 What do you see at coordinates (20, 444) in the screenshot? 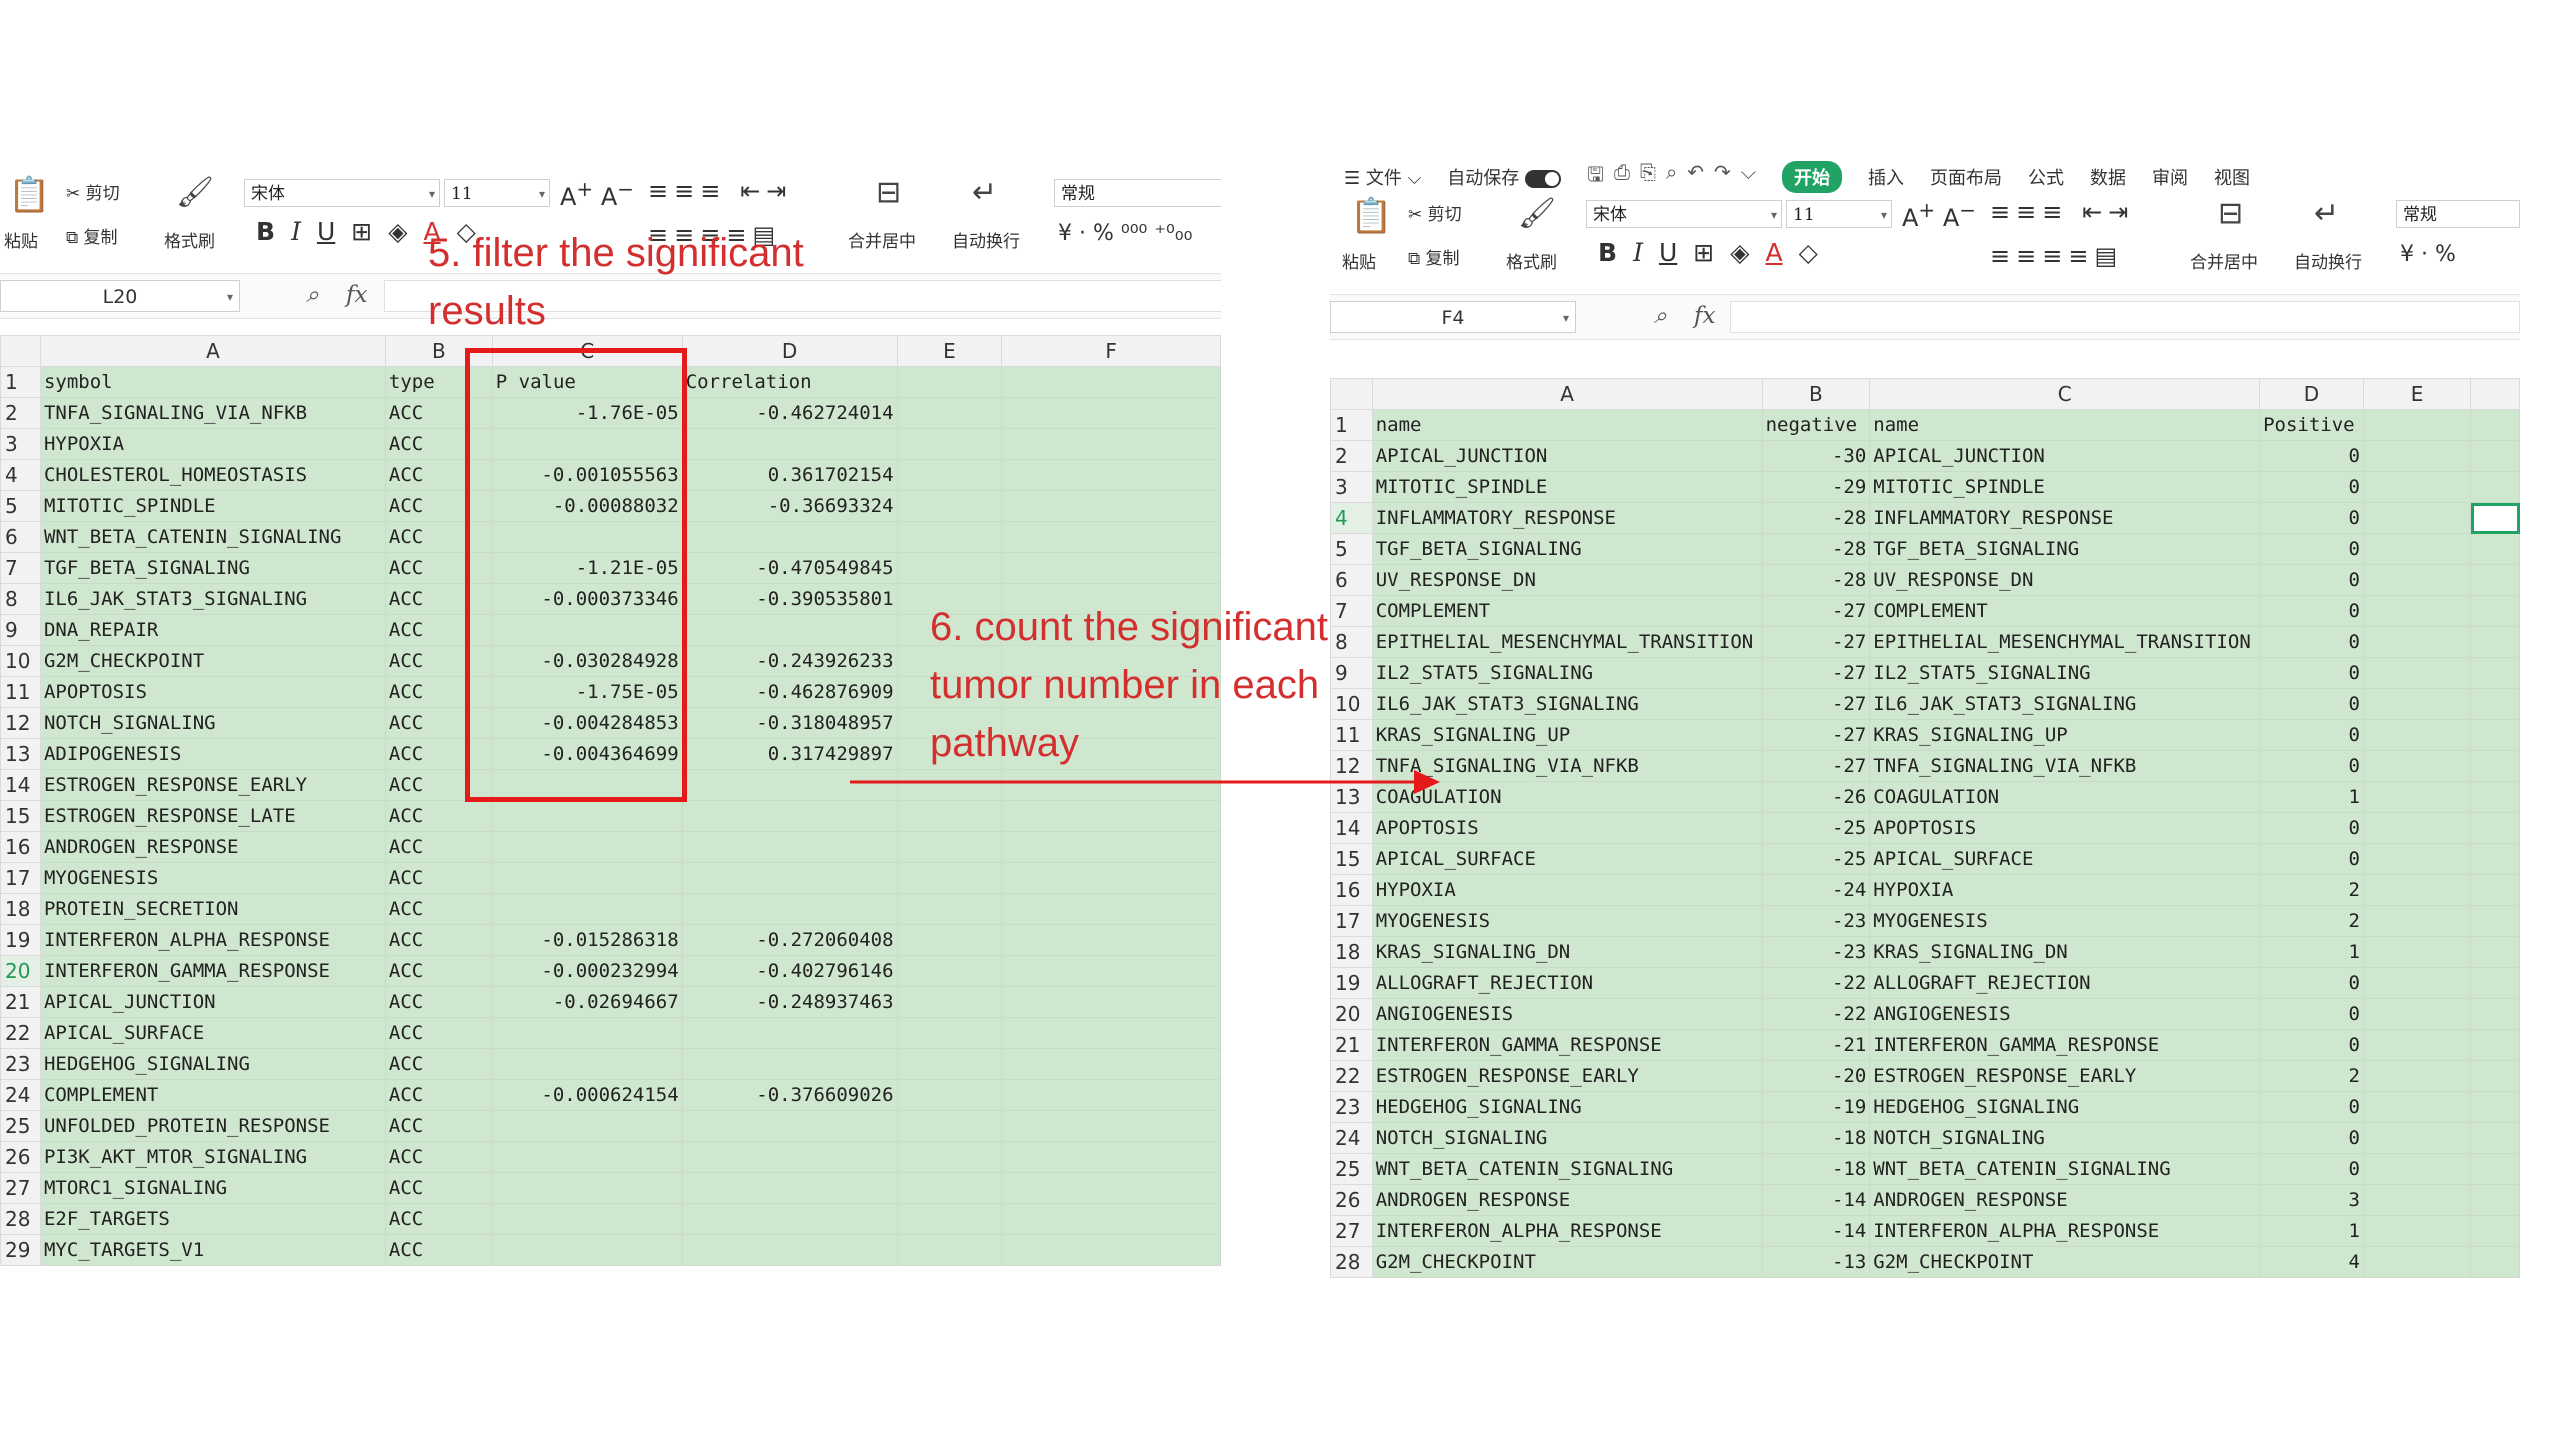
I see `row-header: 3` at bounding box center [20, 444].